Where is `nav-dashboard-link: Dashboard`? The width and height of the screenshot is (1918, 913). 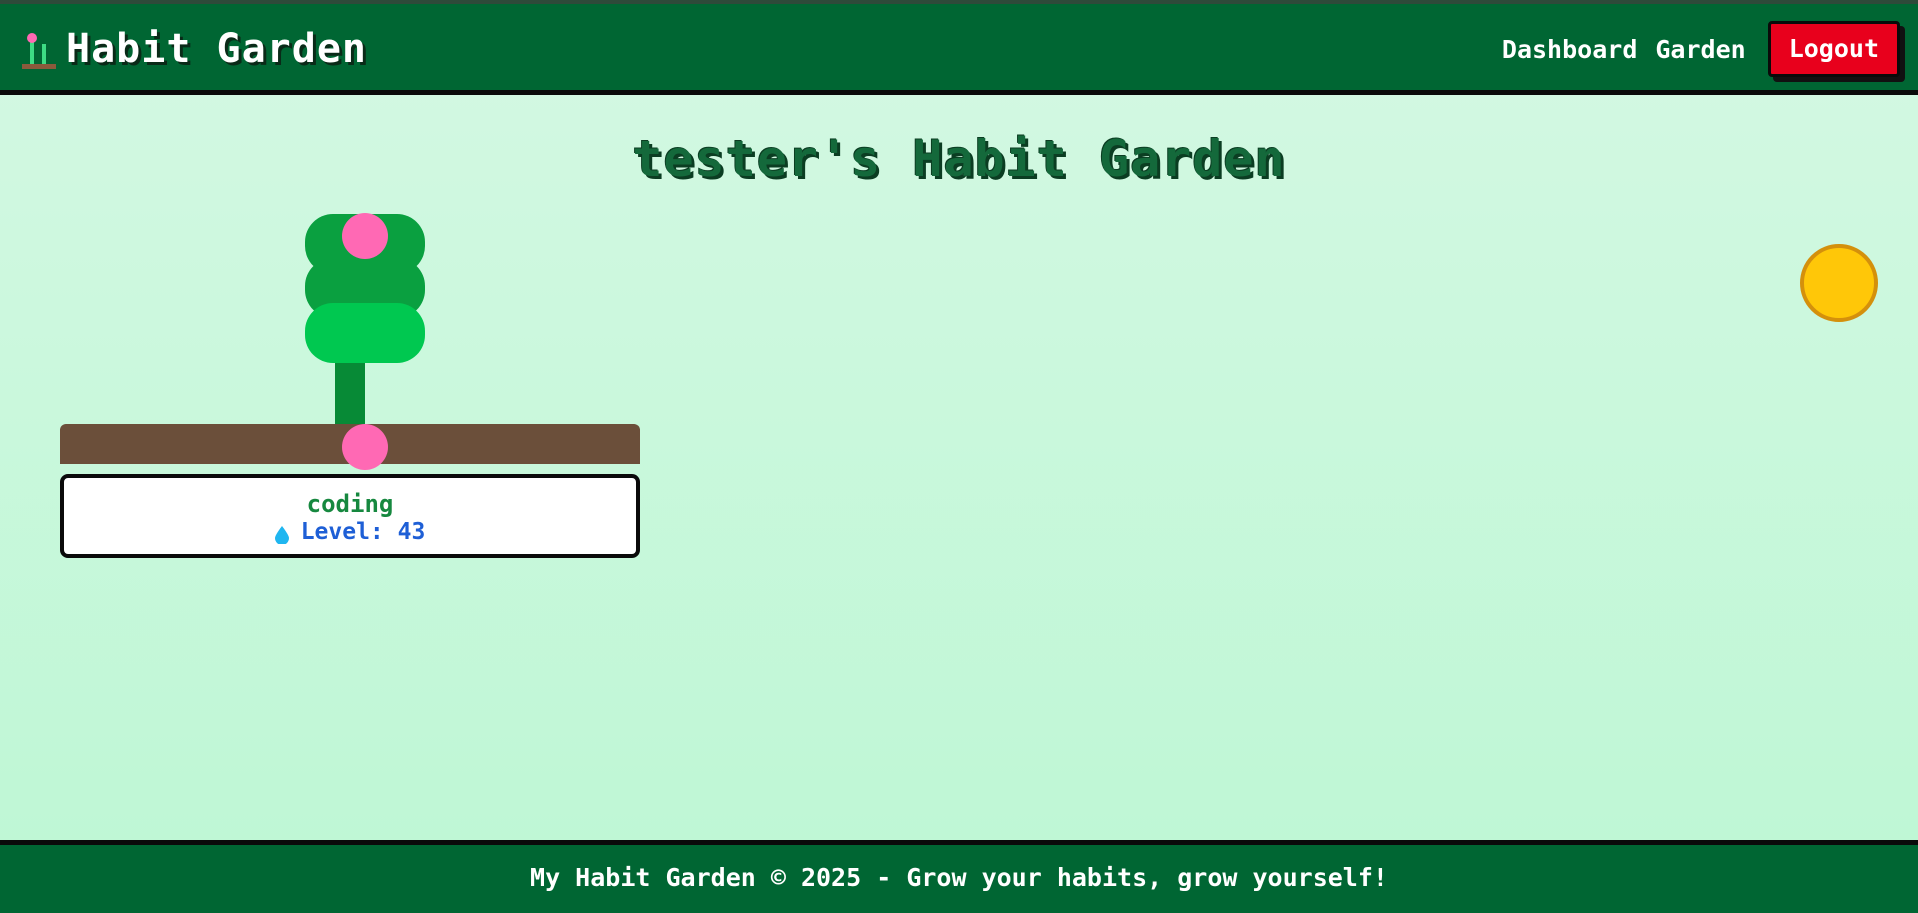
nav-dashboard-link: Dashboard is located at coordinates (1569, 49).